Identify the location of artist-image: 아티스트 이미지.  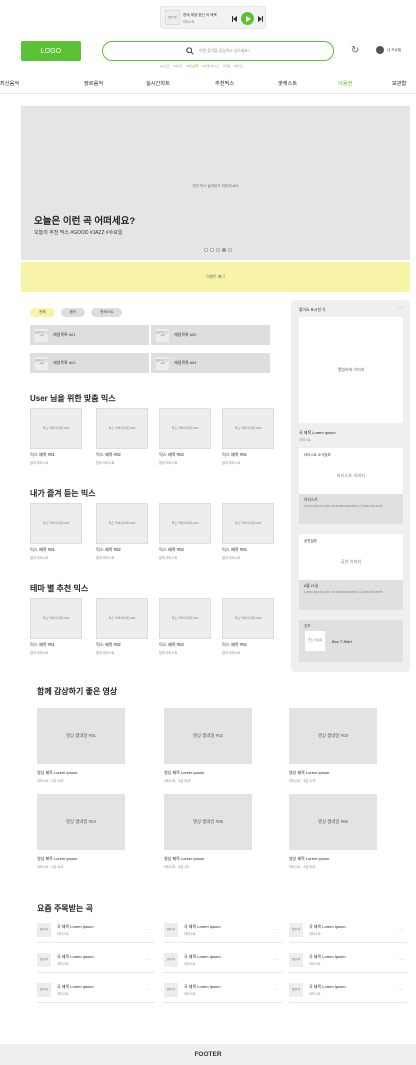
(351, 476).